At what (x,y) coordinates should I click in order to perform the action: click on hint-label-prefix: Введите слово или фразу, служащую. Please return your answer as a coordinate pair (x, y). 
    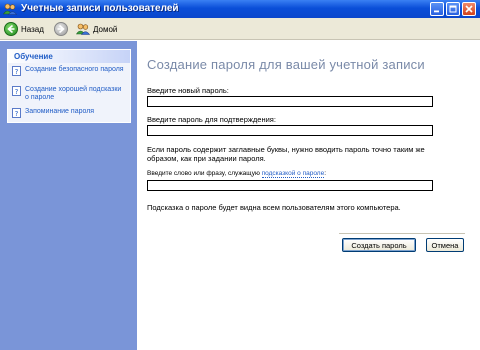
    Looking at the image, I should click on (204, 173).